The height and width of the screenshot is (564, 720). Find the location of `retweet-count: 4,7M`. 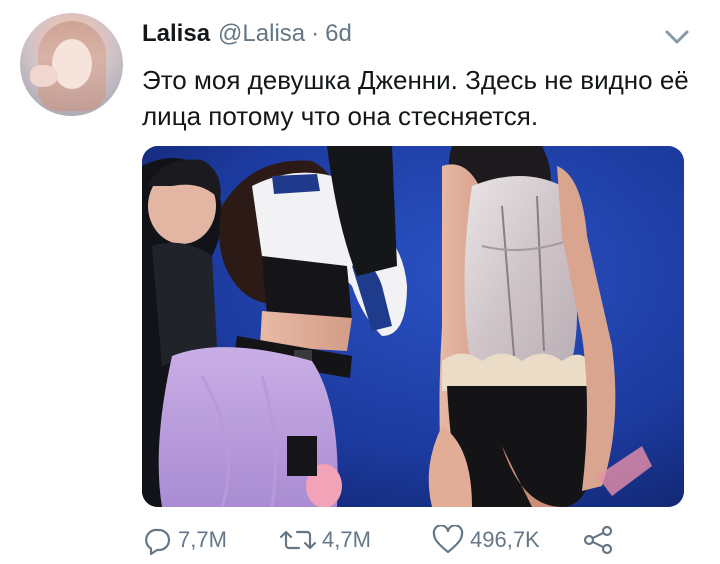

retweet-count: 4,7M is located at coordinates (346, 539).